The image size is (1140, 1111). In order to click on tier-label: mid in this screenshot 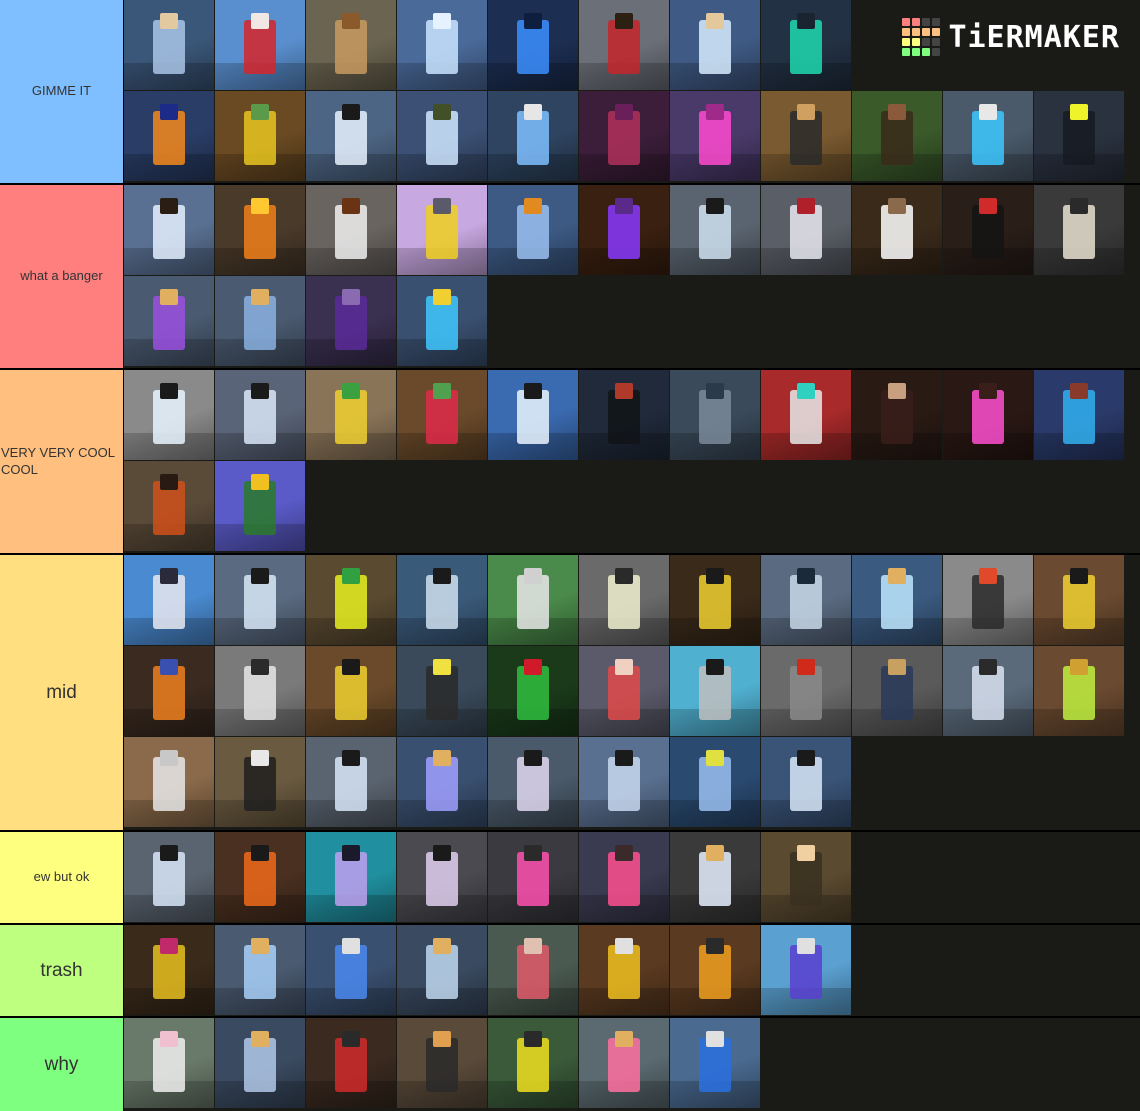, I will do `click(62, 692)`.